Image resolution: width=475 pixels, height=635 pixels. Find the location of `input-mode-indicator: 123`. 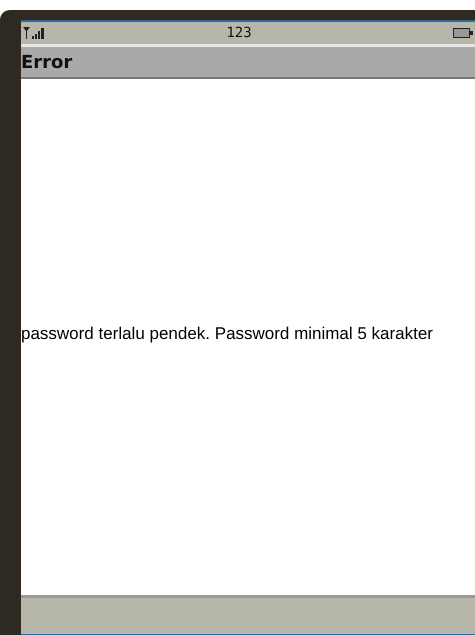

input-mode-indicator: 123 is located at coordinates (239, 33).